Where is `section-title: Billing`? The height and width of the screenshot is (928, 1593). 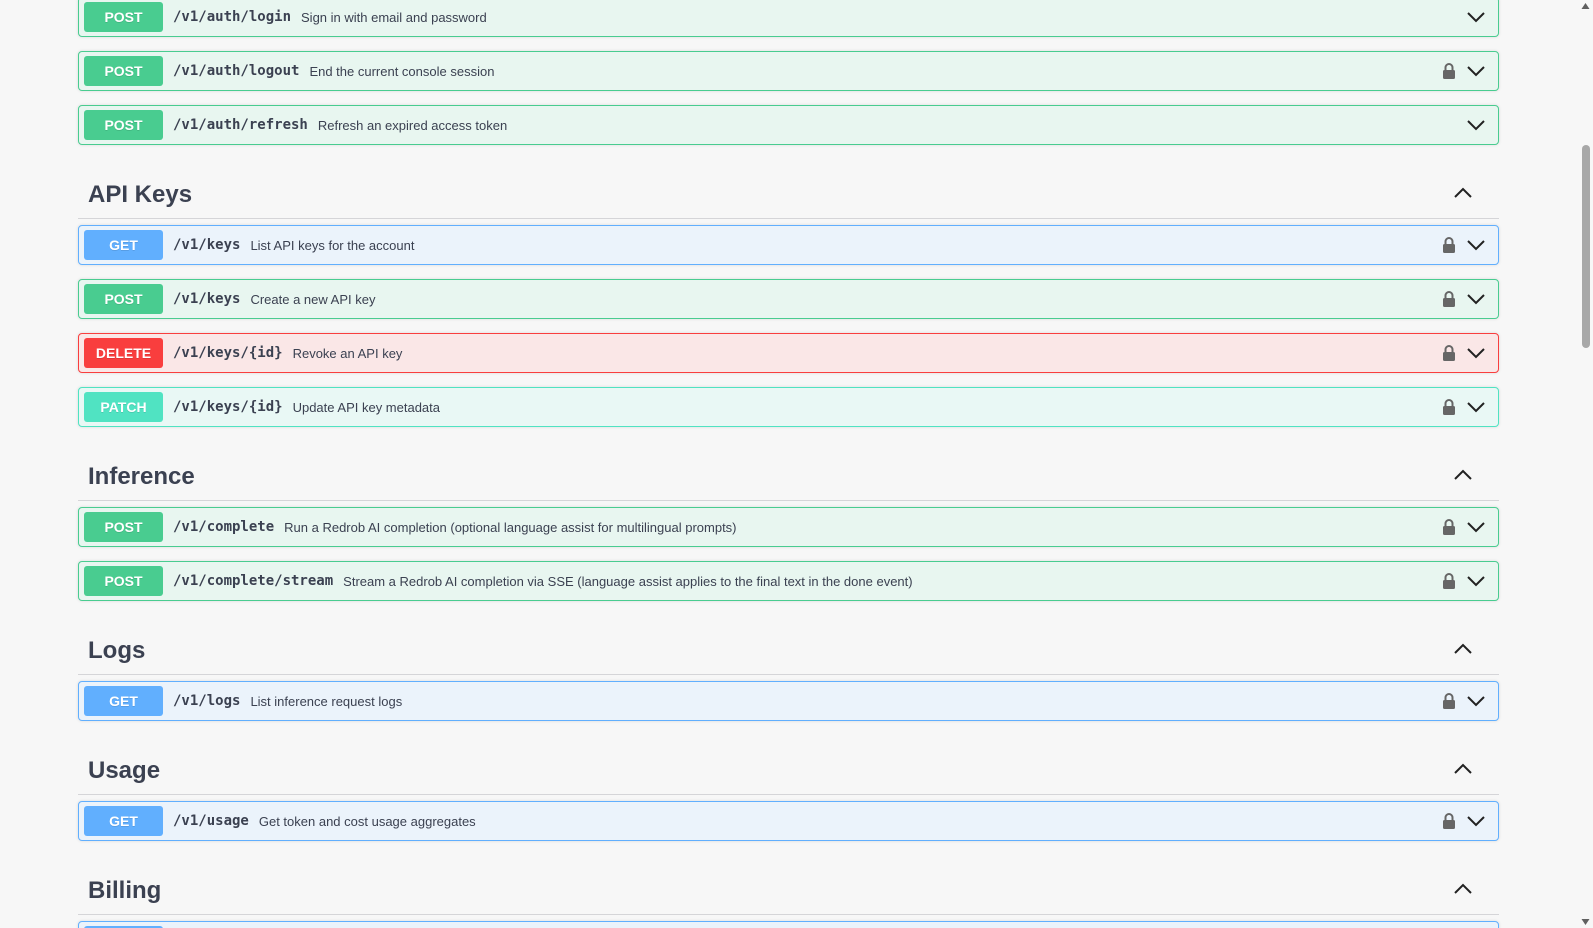 section-title: Billing is located at coordinates (124, 891).